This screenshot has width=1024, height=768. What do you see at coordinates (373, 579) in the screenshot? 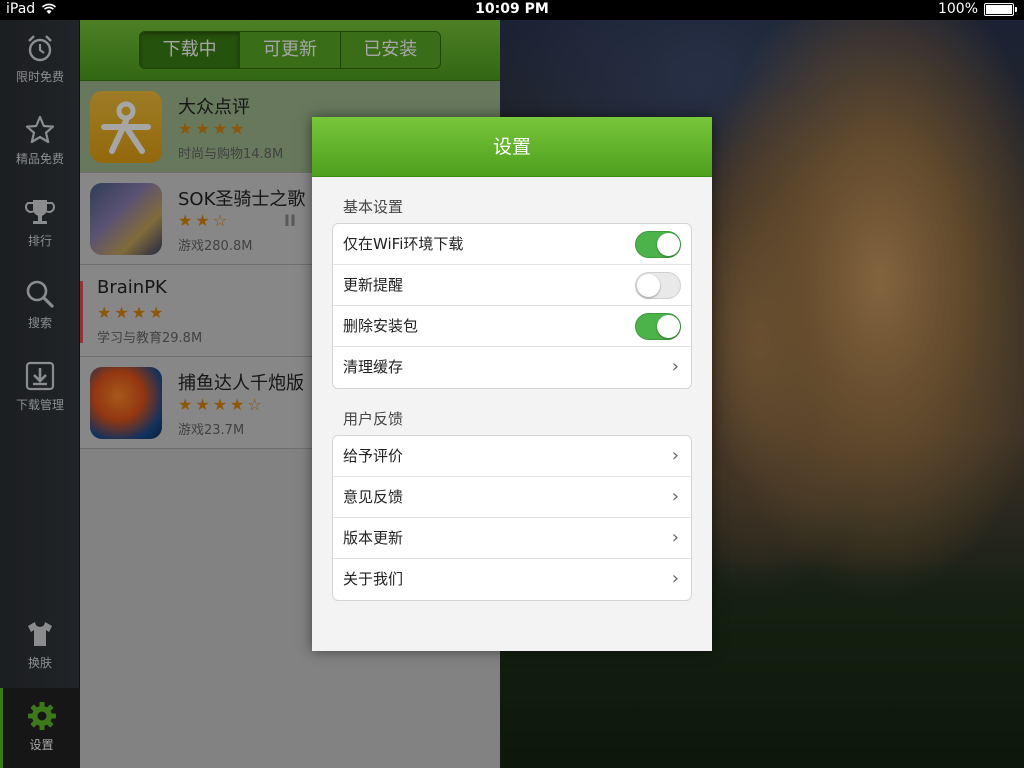
I see `feedback-label: 关于我们` at bounding box center [373, 579].